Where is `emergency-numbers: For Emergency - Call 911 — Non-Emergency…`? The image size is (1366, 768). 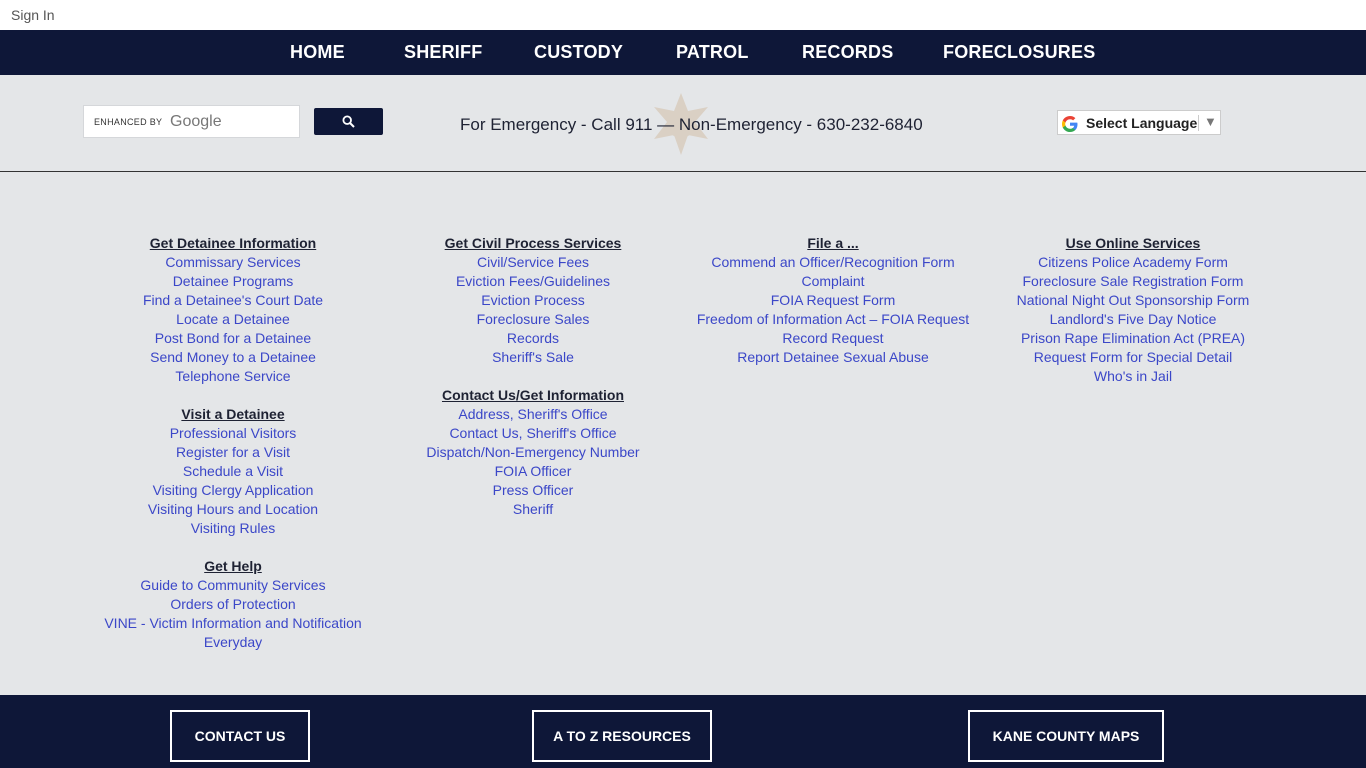 emergency-numbers: For Emergency - Call 911 — Non-Emergency… is located at coordinates (691, 124).